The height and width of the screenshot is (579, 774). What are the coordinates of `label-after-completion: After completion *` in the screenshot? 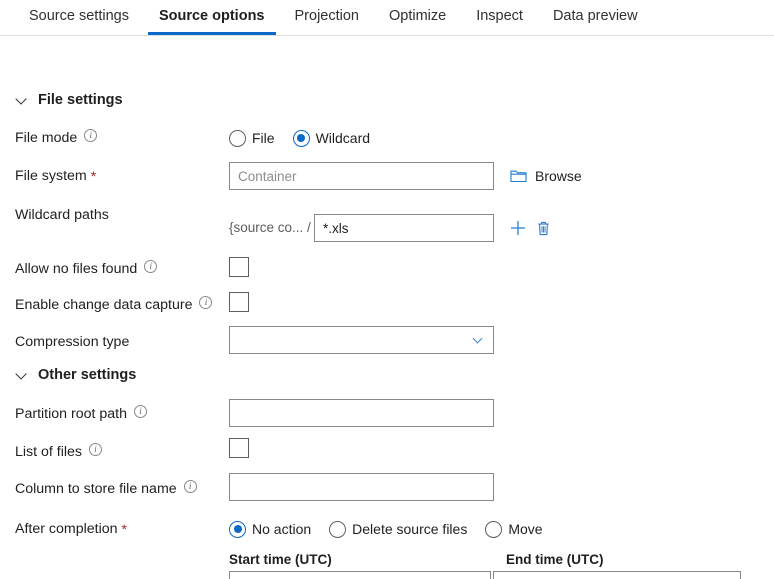 It's located at (71, 529).